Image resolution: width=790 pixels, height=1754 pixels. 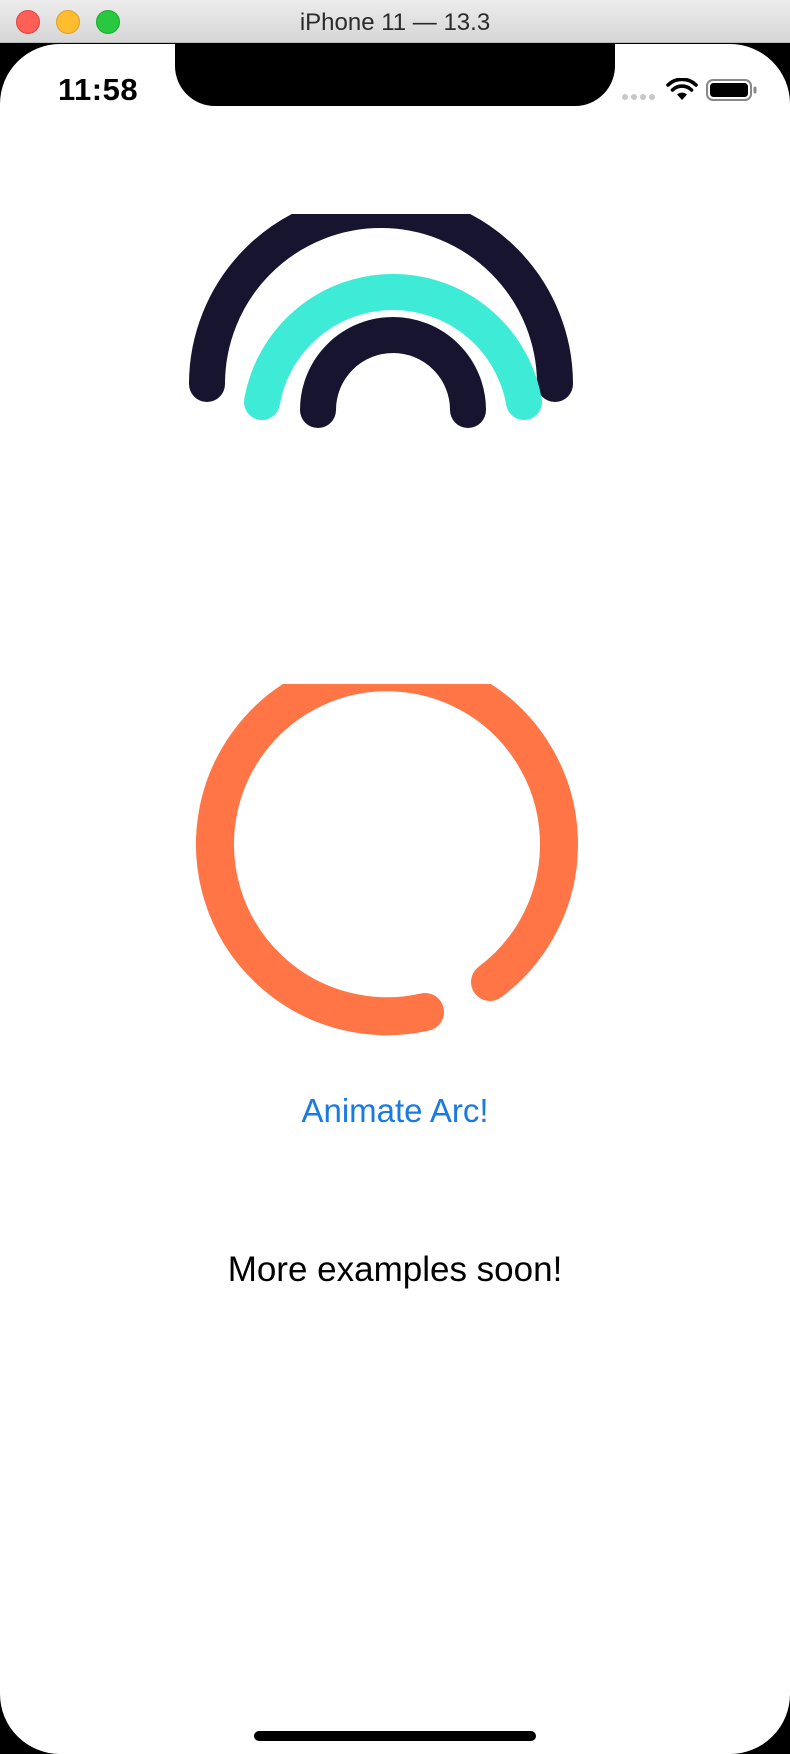 I want to click on progress-ring-graphic, so click(x=387, y=860).